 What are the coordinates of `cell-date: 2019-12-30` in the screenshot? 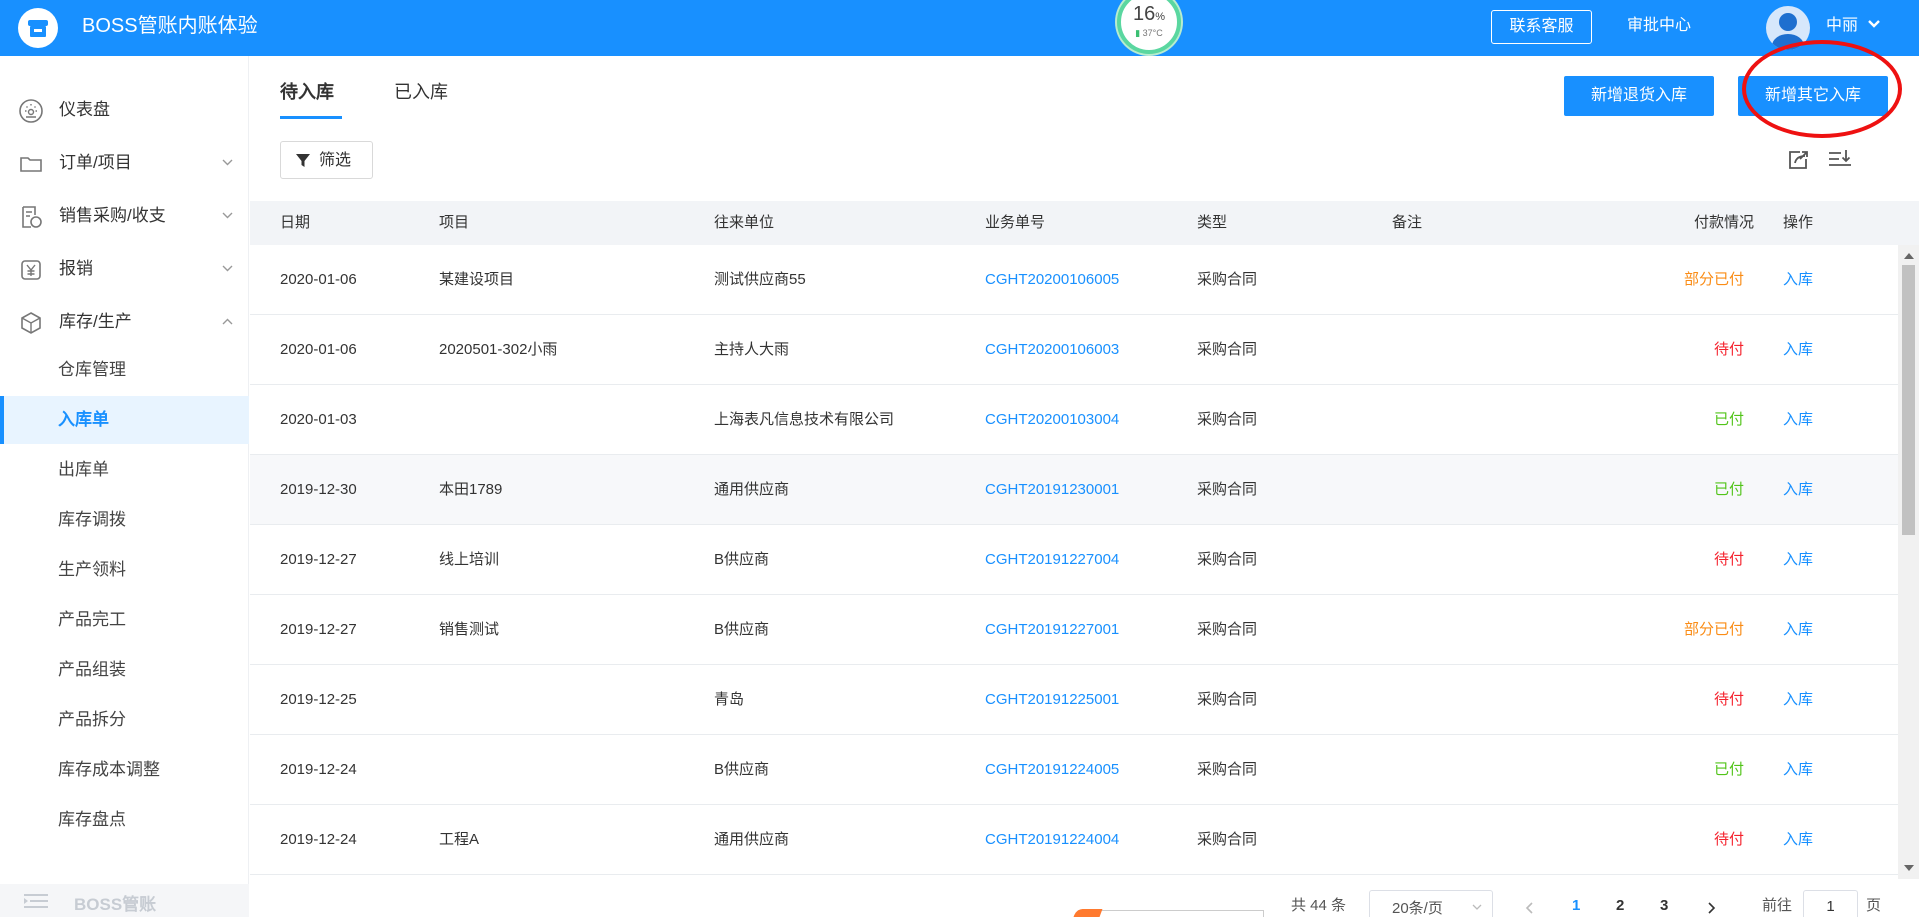 It's located at (318, 489).